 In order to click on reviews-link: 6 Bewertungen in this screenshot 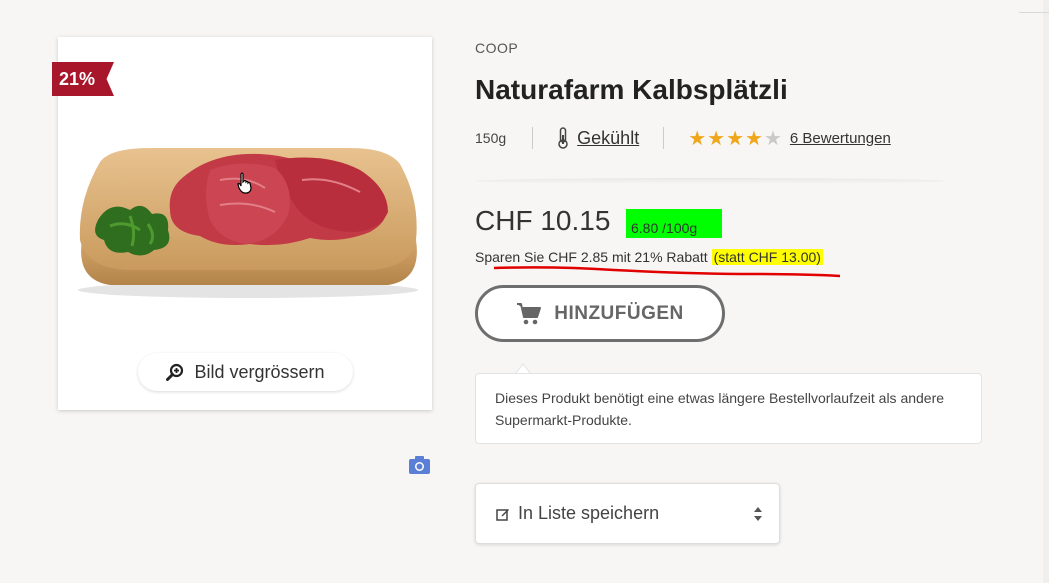, I will do `click(840, 138)`.